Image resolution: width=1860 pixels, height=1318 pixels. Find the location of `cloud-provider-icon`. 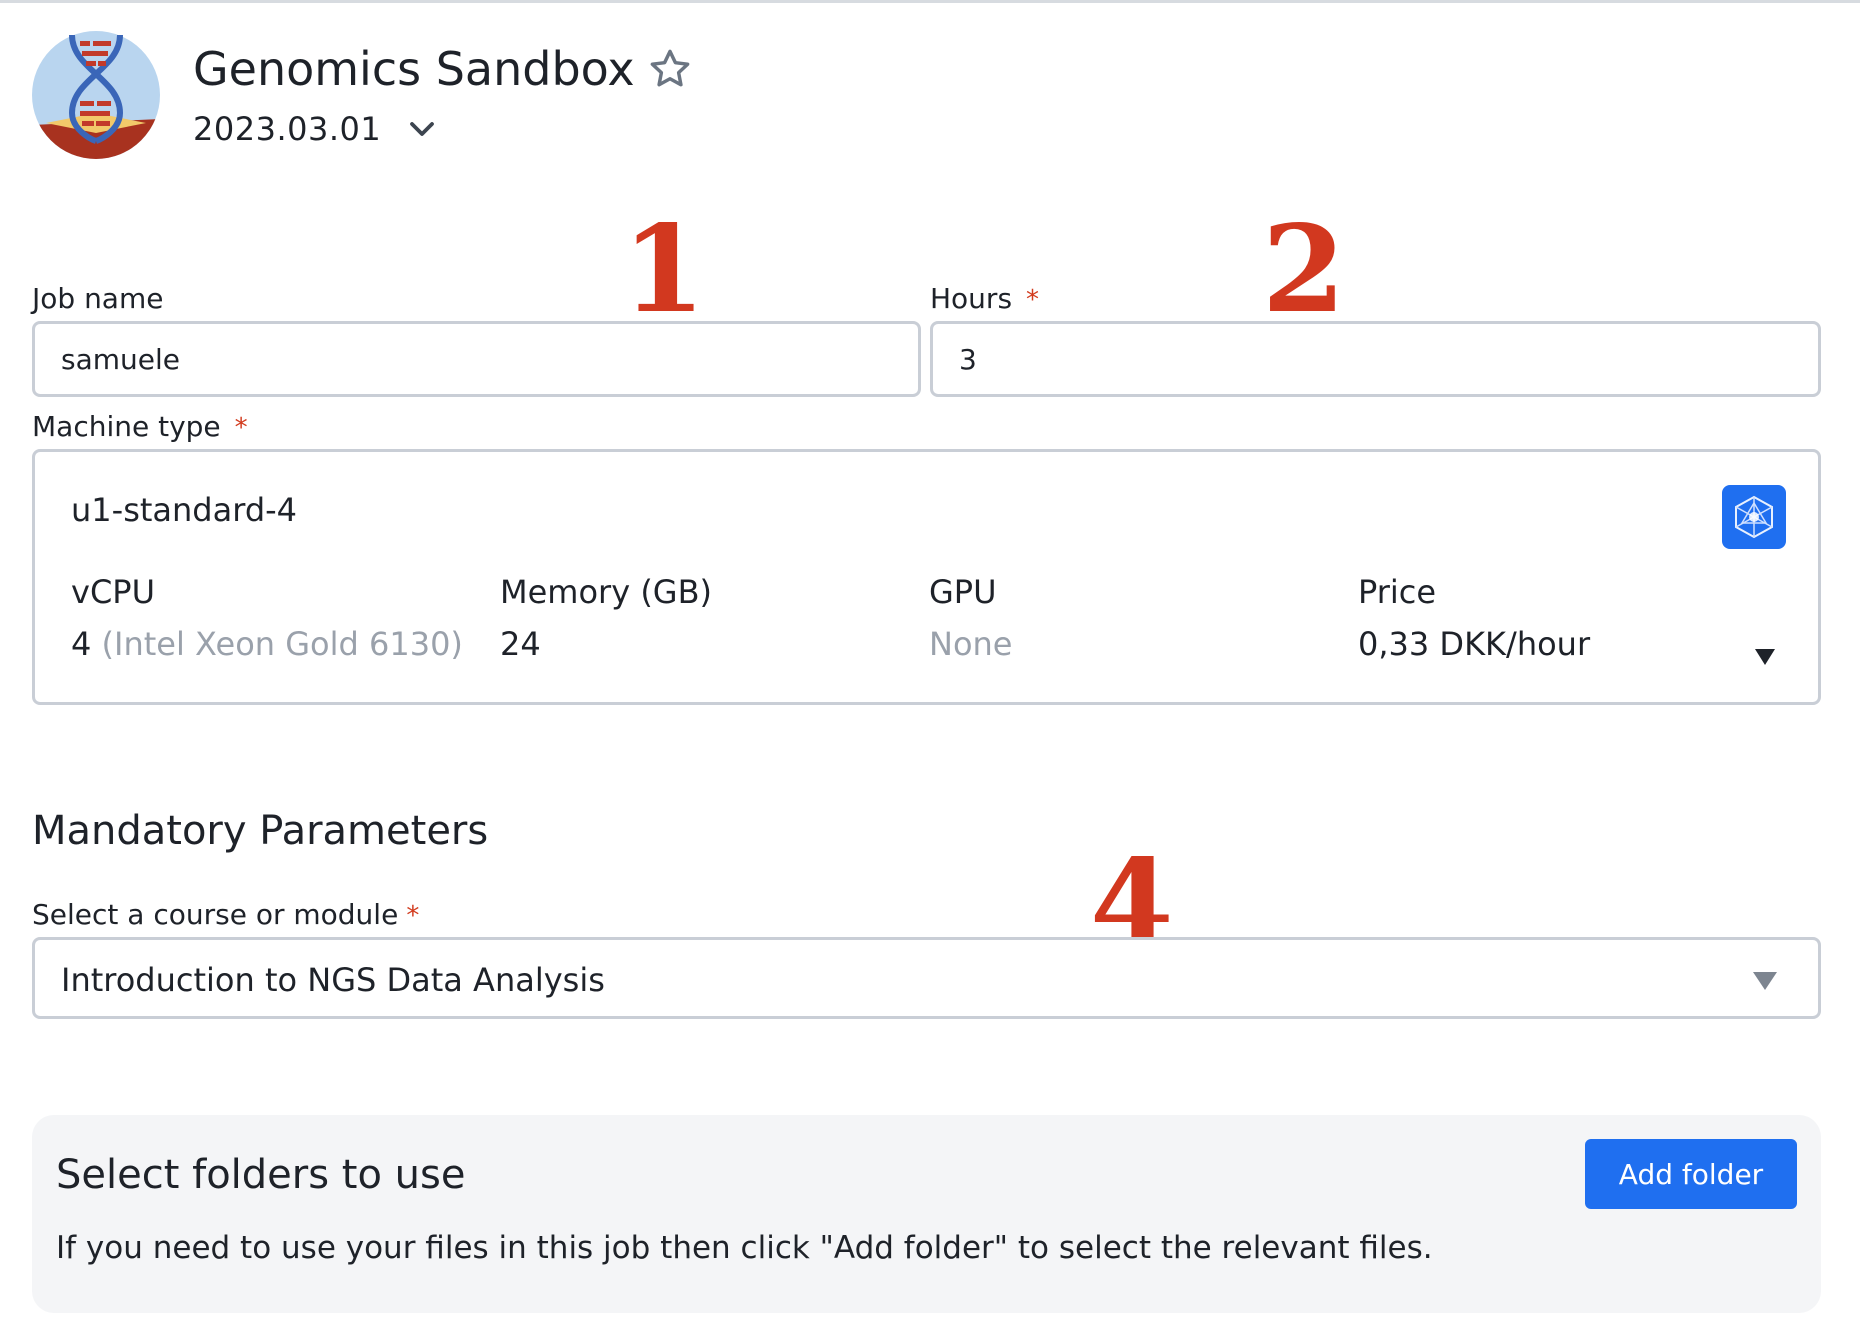

cloud-provider-icon is located at coordinates (1754, 517).